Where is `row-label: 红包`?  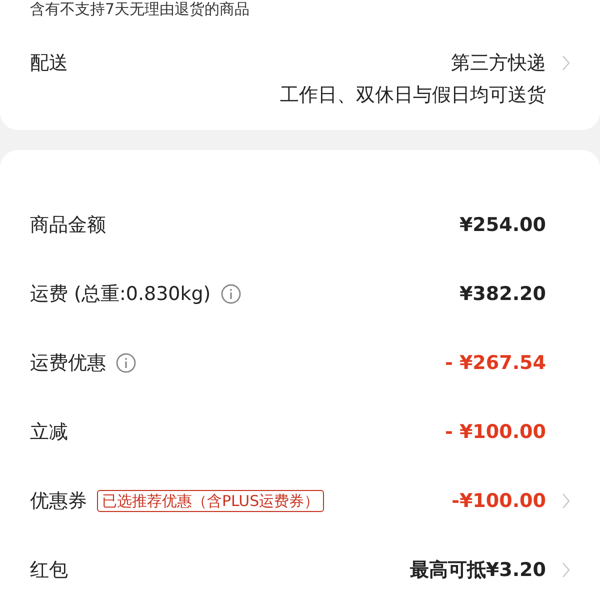
row-label: 红包 is located at coordinates (49, 570).